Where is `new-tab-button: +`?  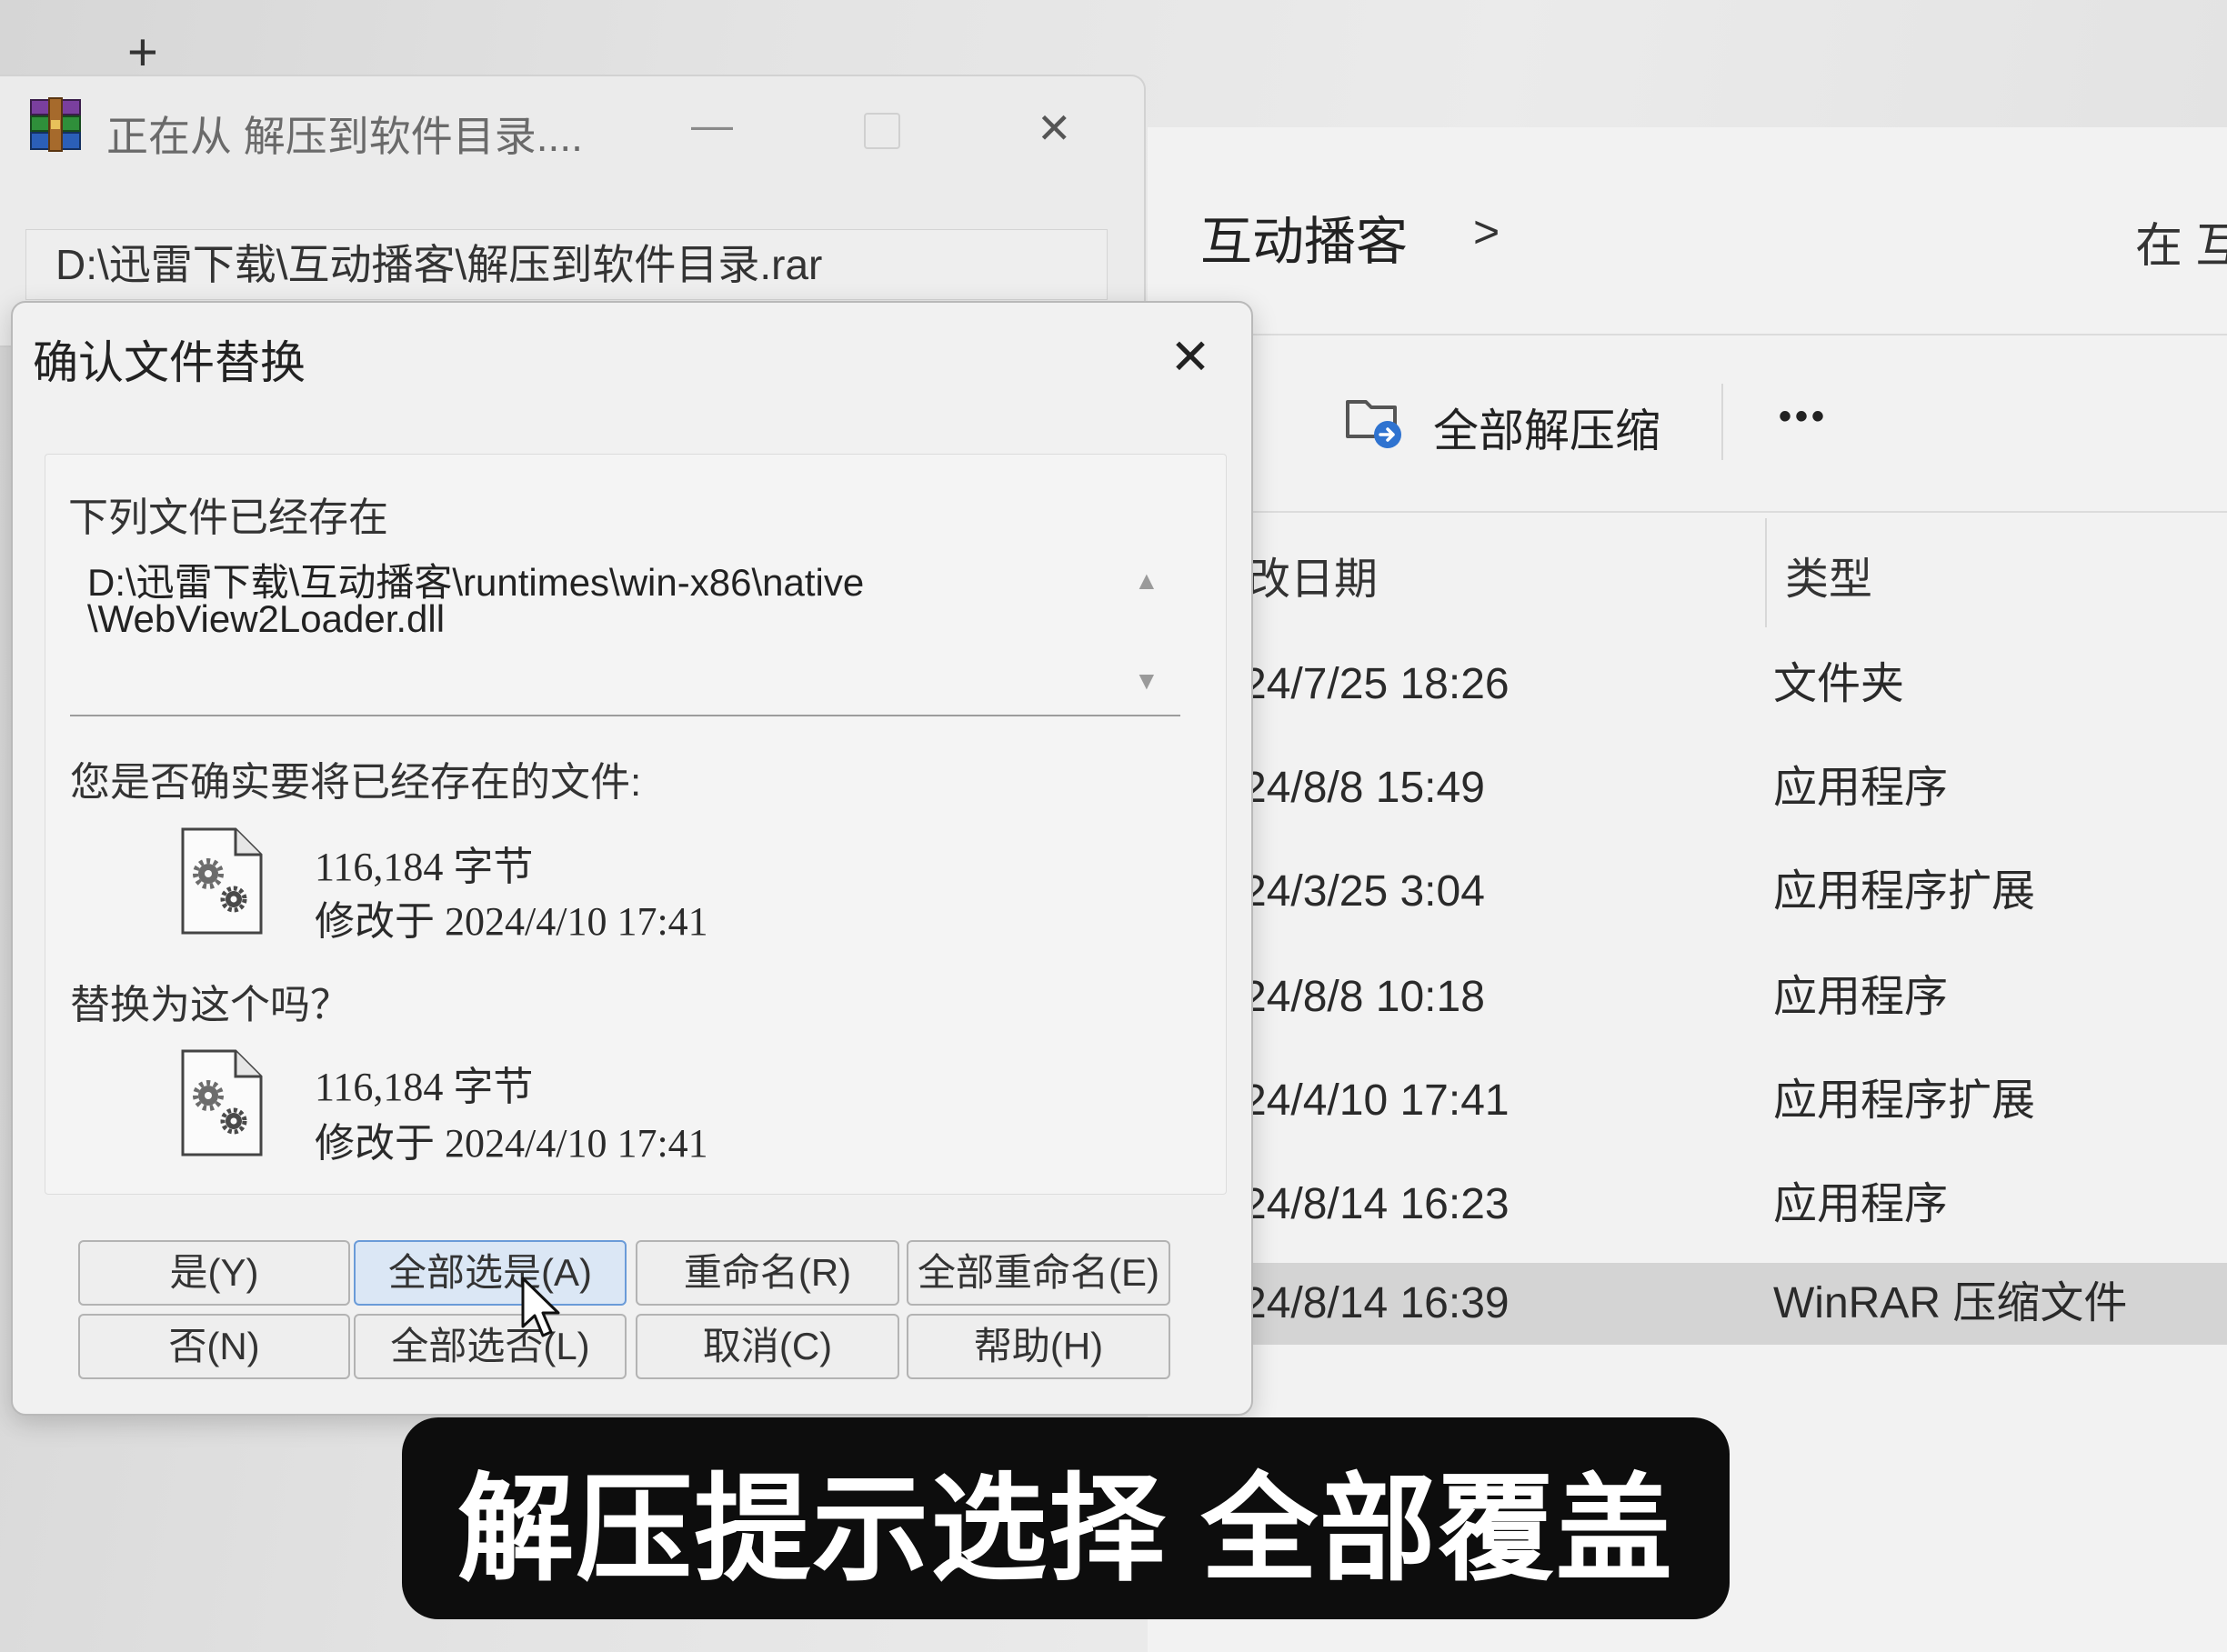
new-tab-button: + is located at coordinates (142, 52).